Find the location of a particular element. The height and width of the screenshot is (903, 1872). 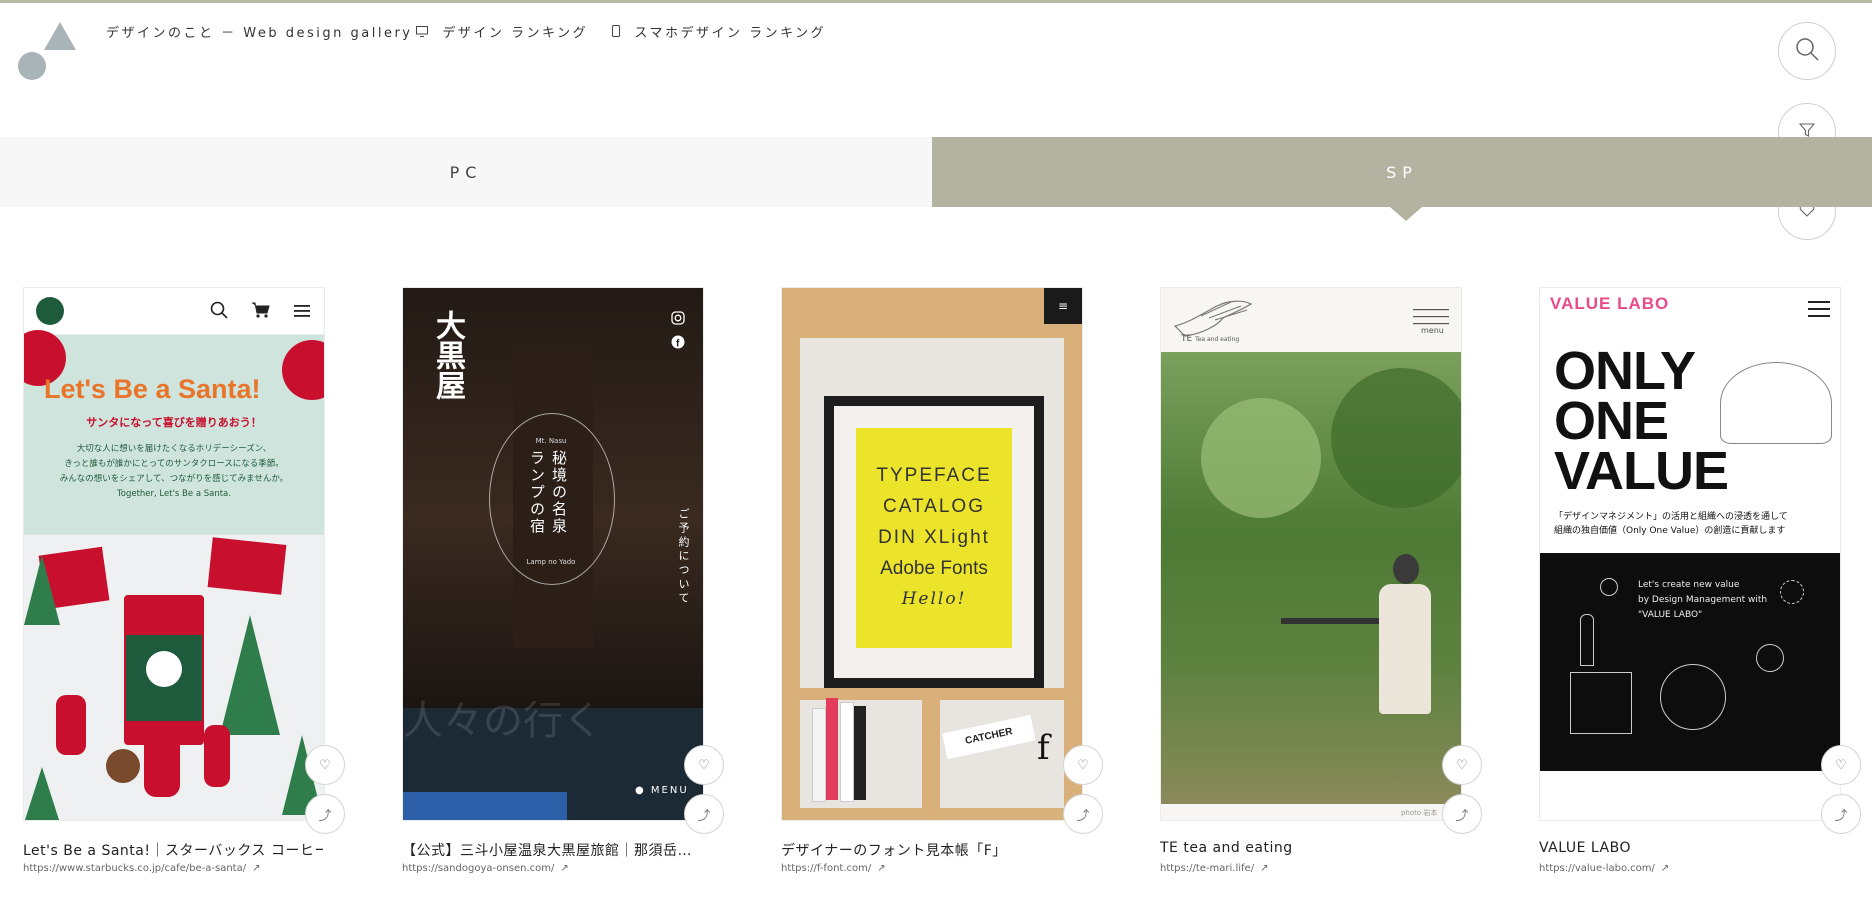

nav-design-ranking-link: デザイン ランキング is located at coordinates (502, 31).